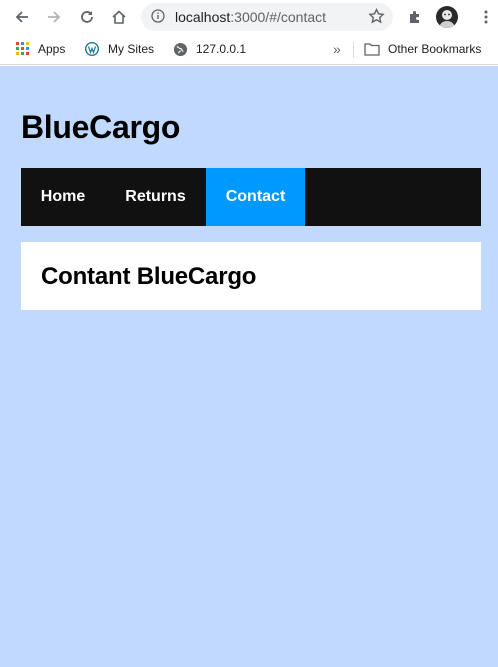 This screenshot has height=667, width=498. What do you see at coordinates (203, 17) in the screenshot?
I see `url-host: localhost` at bounding box center [203, 17].